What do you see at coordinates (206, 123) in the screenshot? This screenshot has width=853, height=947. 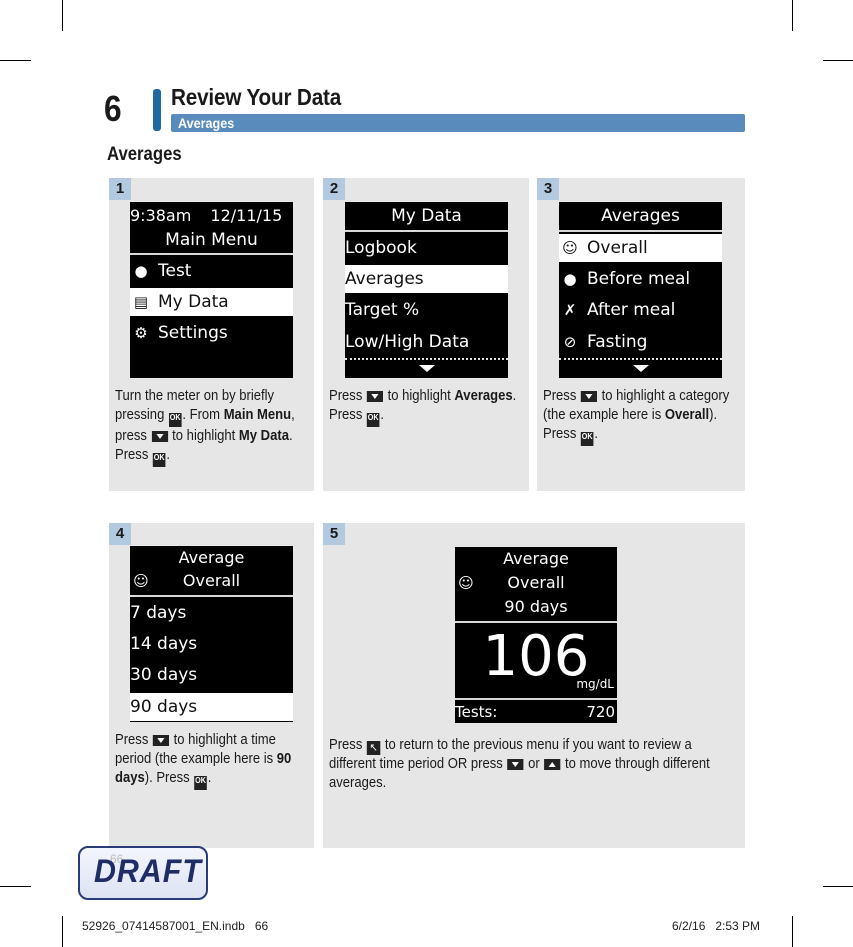 I see `page-subtitle: Averages` at bounding box center [206, 123].